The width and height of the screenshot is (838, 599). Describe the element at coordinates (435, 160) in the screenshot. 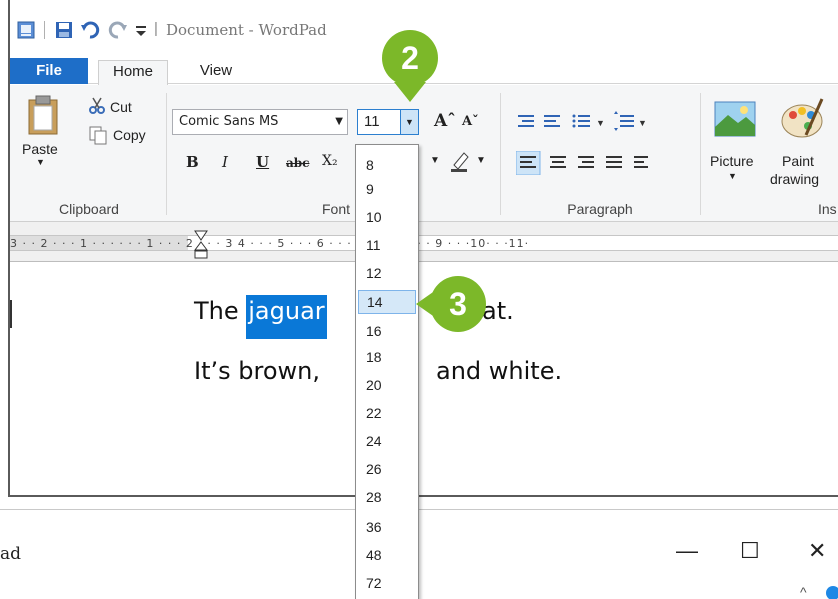

I see `text-color-arrow-icon: ▼` at that location.